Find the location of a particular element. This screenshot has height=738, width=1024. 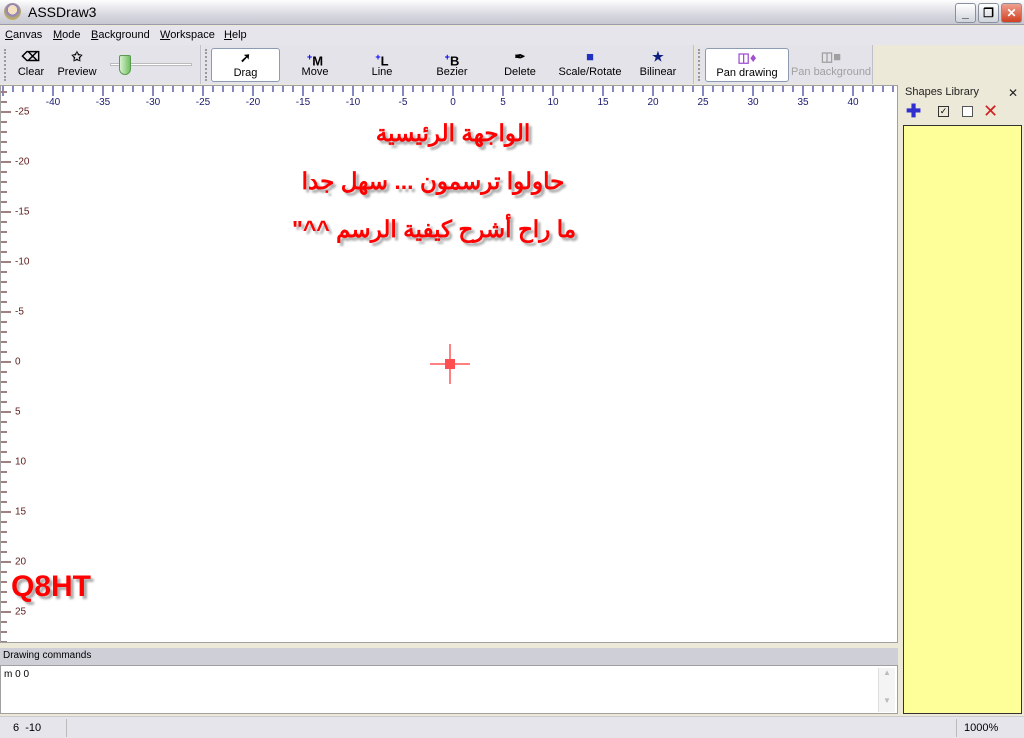

cursor-coordinates: 6 -10 is located at coordinates (27, 728).